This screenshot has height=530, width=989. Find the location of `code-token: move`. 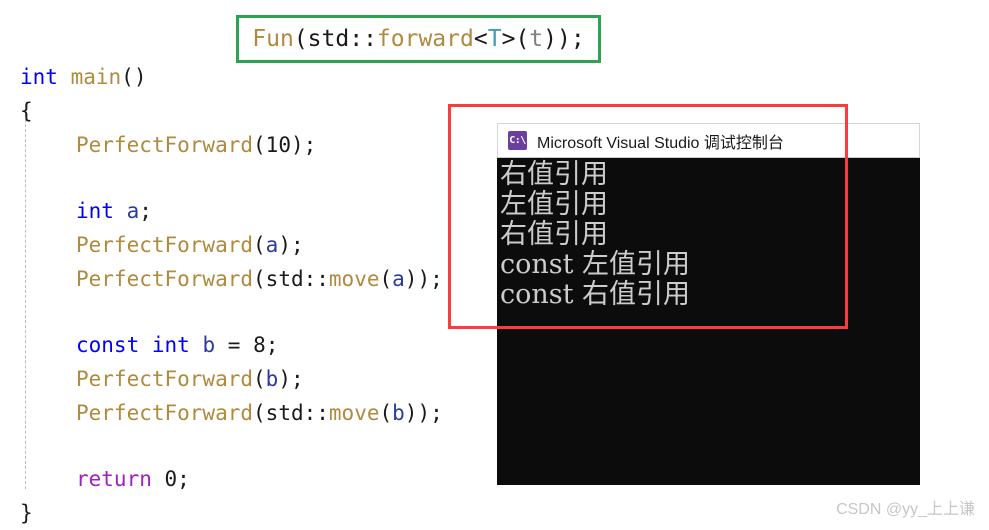

code-token: move is located at coordinates (354, 279).